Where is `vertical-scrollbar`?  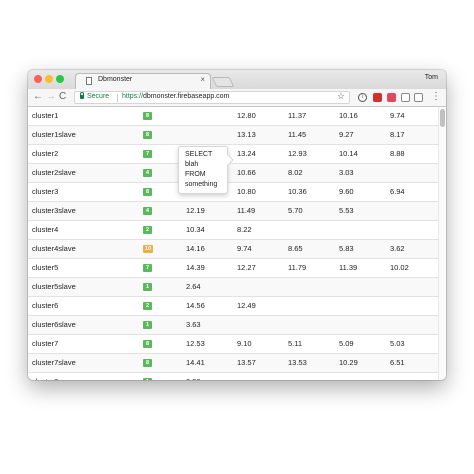
vertical-scrollbar is located at coordinates (442, 243).